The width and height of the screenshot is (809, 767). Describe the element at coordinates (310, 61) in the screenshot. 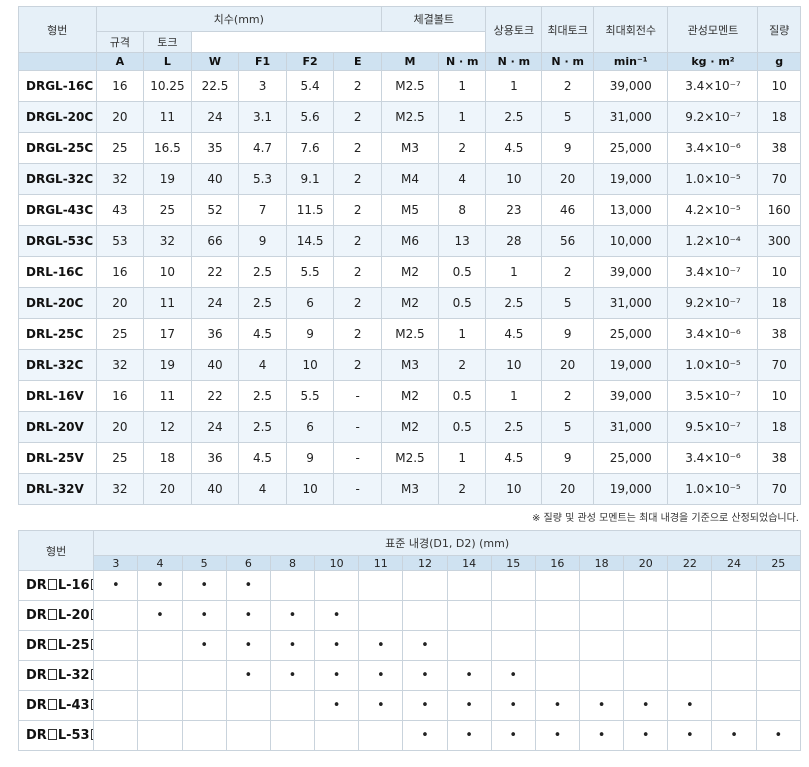

I see `unit-cell: F2` at that location.